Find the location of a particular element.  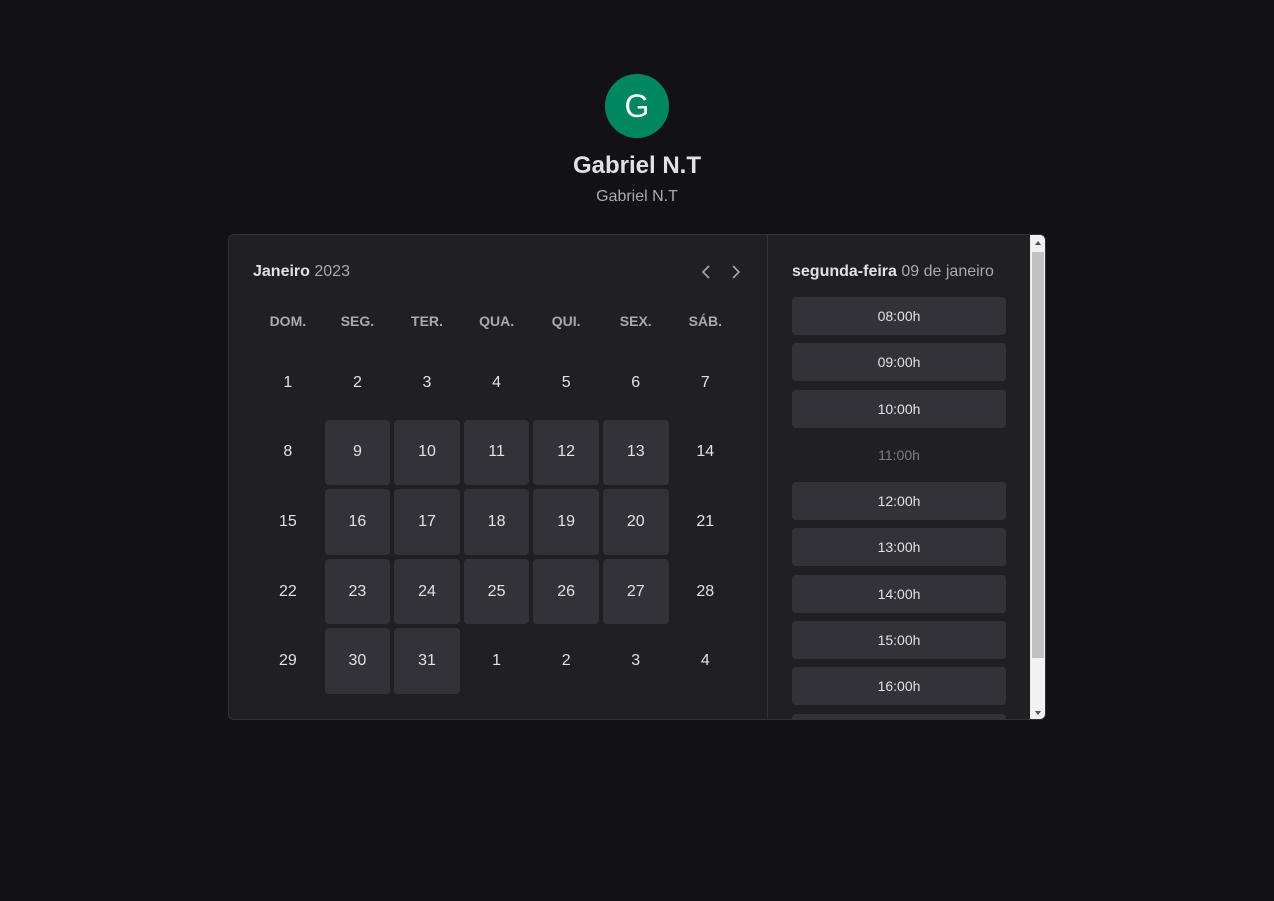

weekday-label: SÁB. is located at coordinates (705, 321).